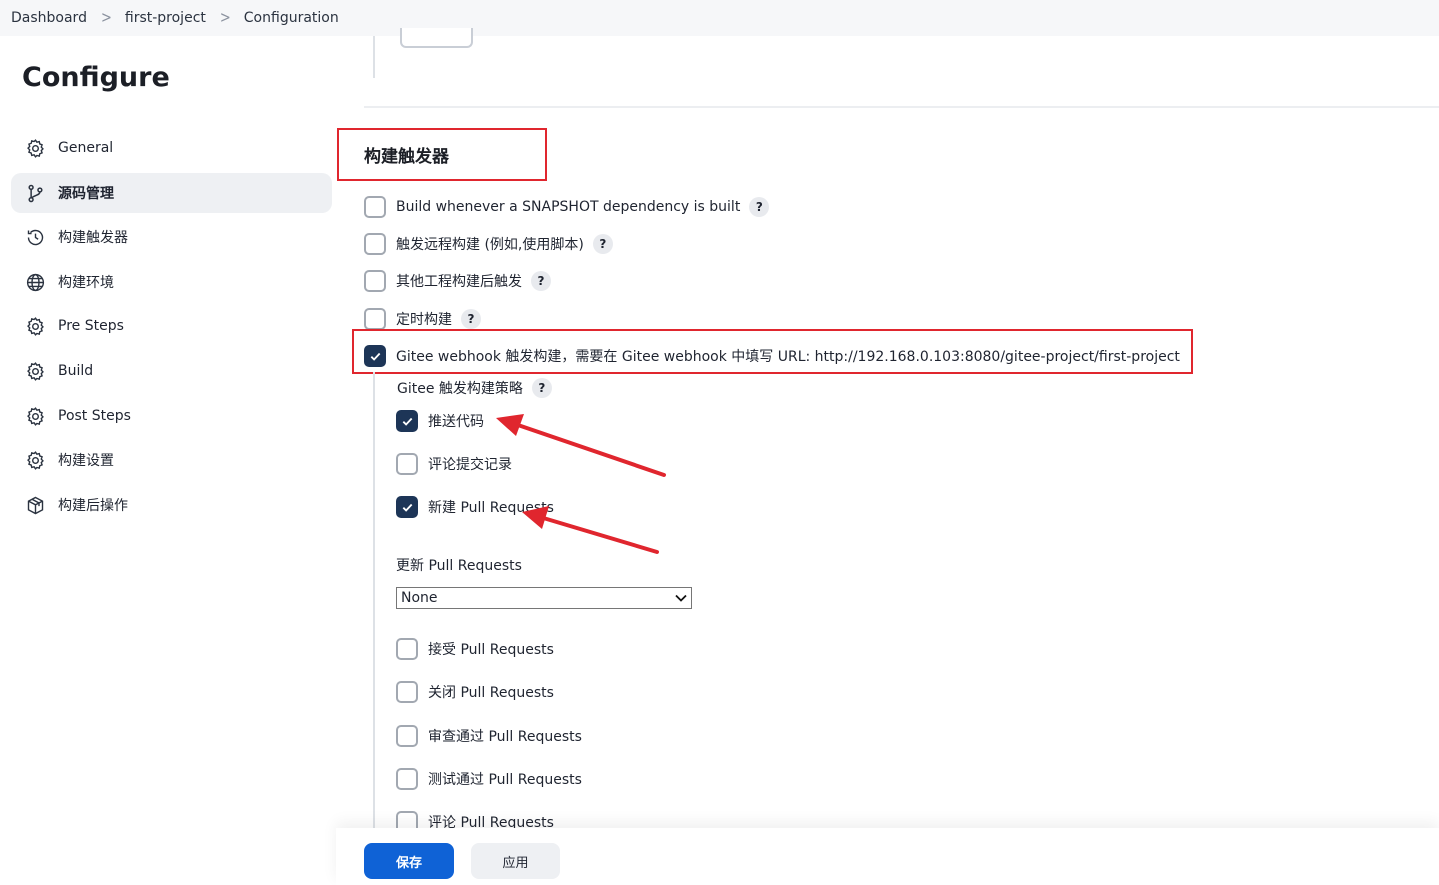 The width and height of the screenshot is (1439, 885). Describe the element at coordinates (171, 416) in the screenshot. I see `sidebar-item-post-steps: Post Steps` at that location.